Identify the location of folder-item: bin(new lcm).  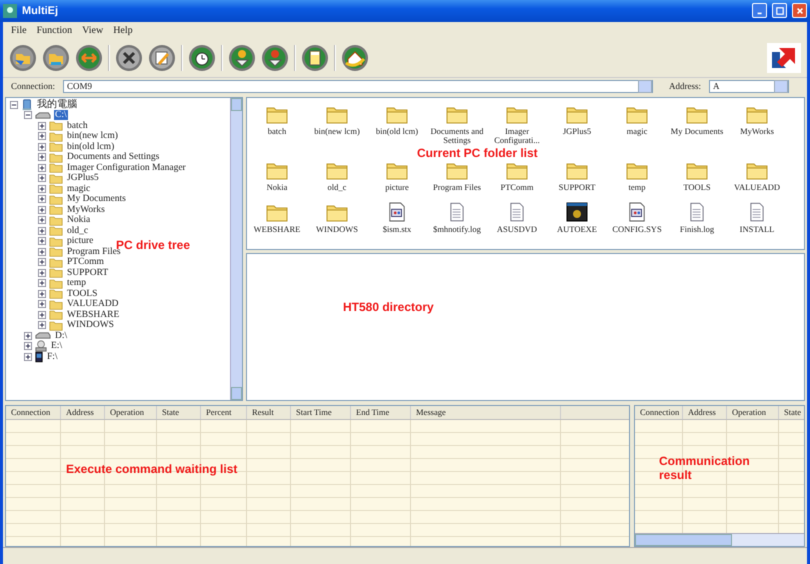
(337, 125).